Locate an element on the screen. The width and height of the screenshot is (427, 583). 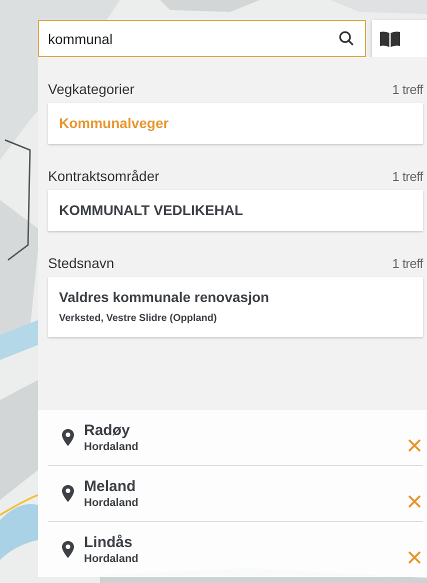
result-card: KOMMUNALT VEDLIKEHAL is located at coordinates (235, 210).